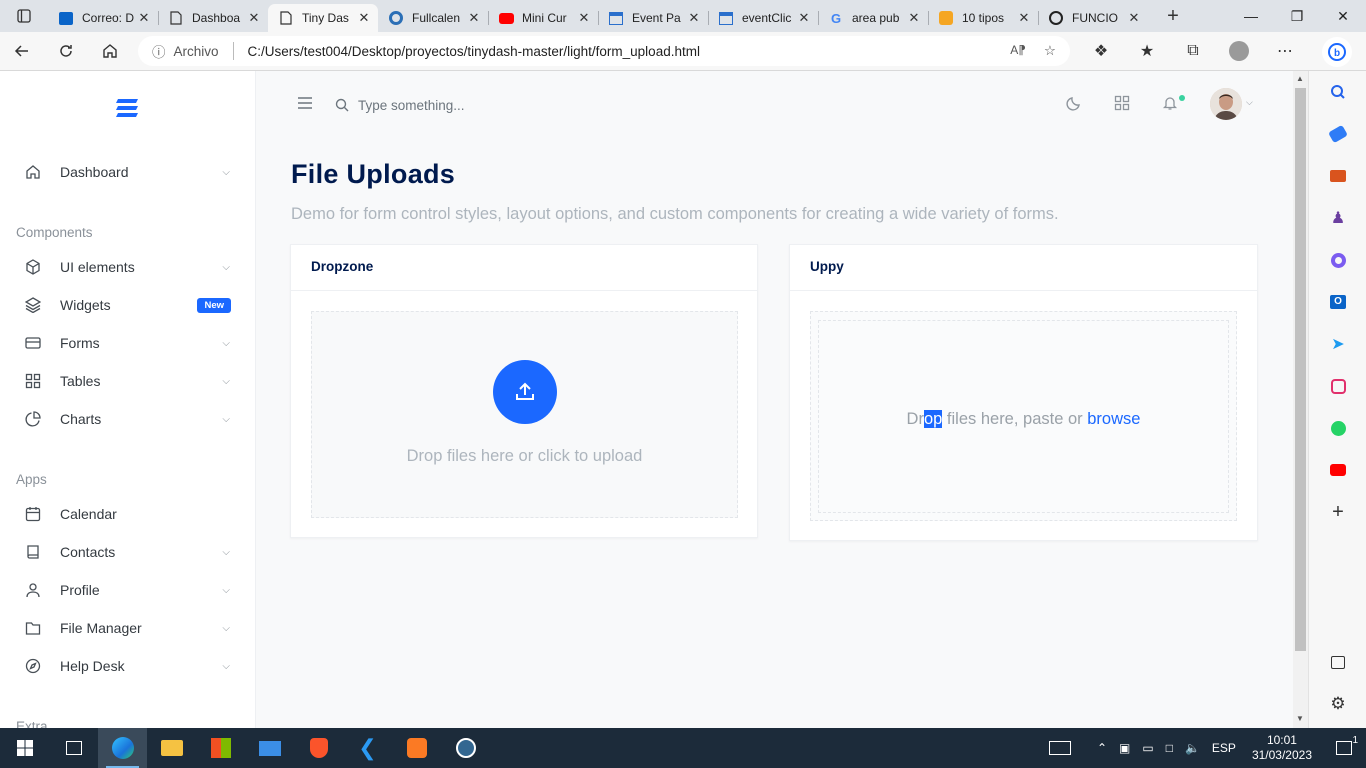  What do you see at coordinates (1173, 16) in the screenshot?
I see `new-tab-button: +` at bounding box center [1173, 16].